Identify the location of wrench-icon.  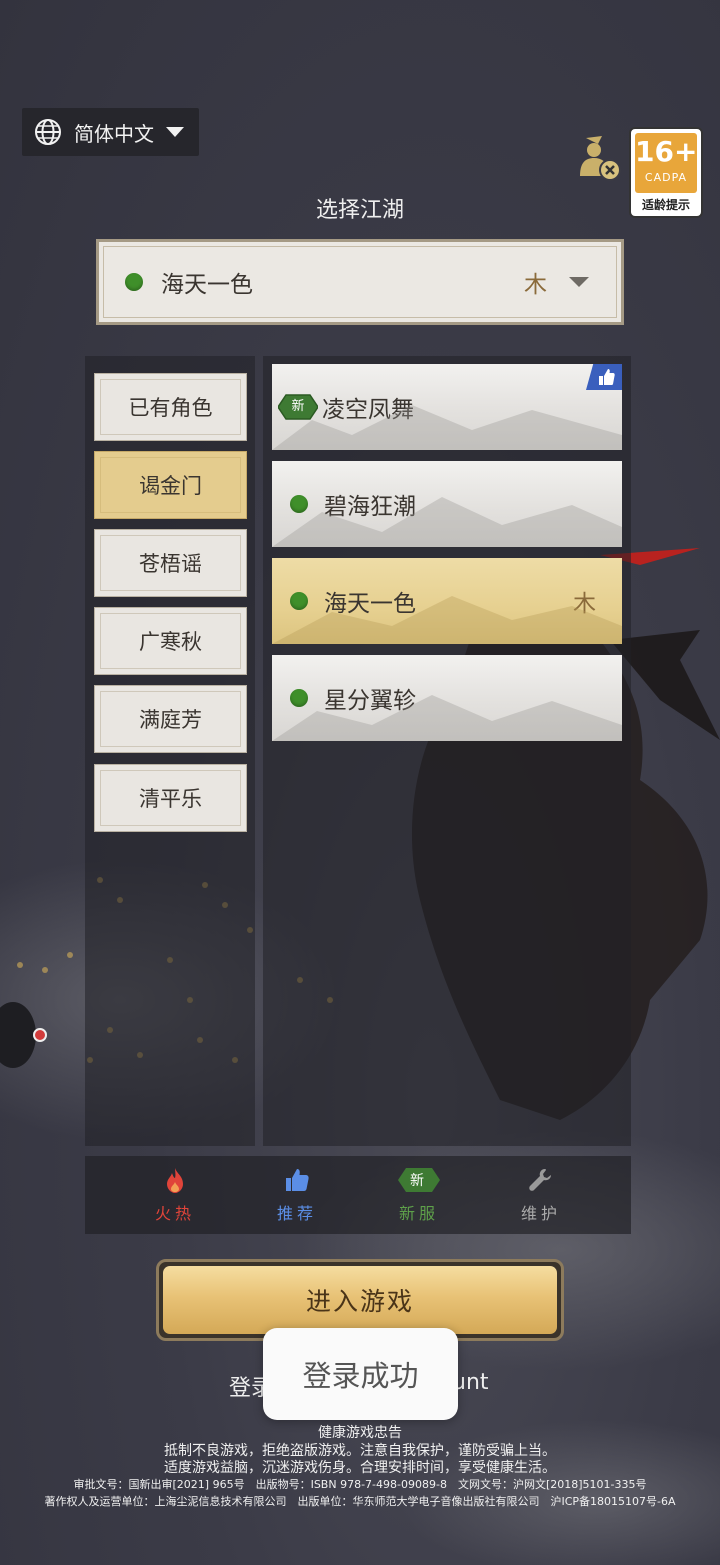
(540, 1180).